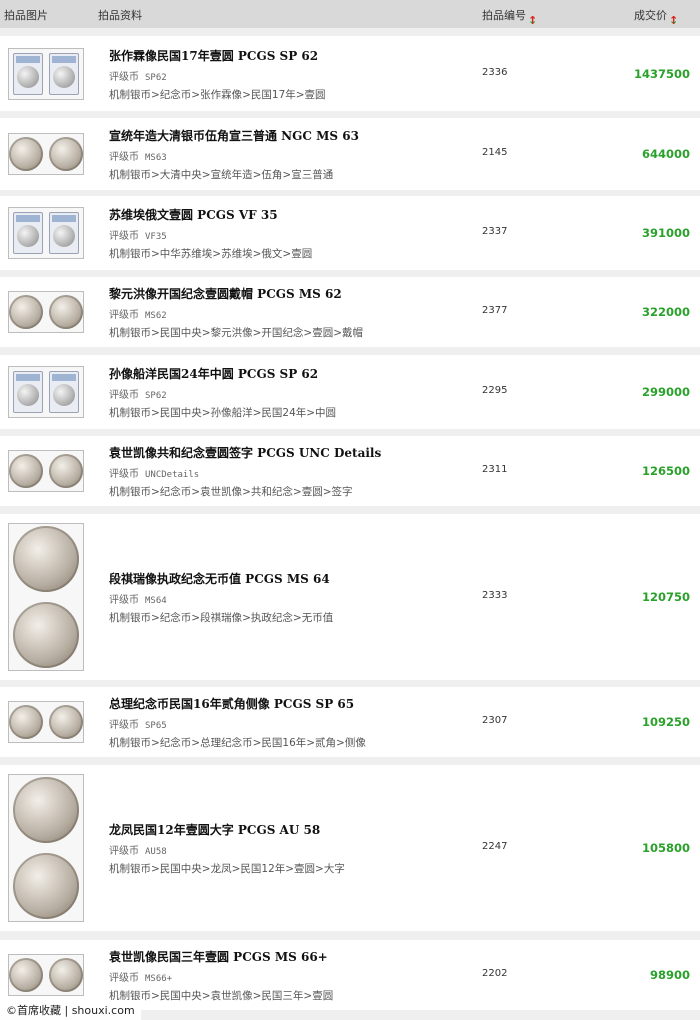 The image size is (700, 1020). Describe the element at coordinates (211, 254) in the screenshot. I see `lot-category: 机制银币>中华苏维埃>苏维埃>俄文>壹圆` at that location.